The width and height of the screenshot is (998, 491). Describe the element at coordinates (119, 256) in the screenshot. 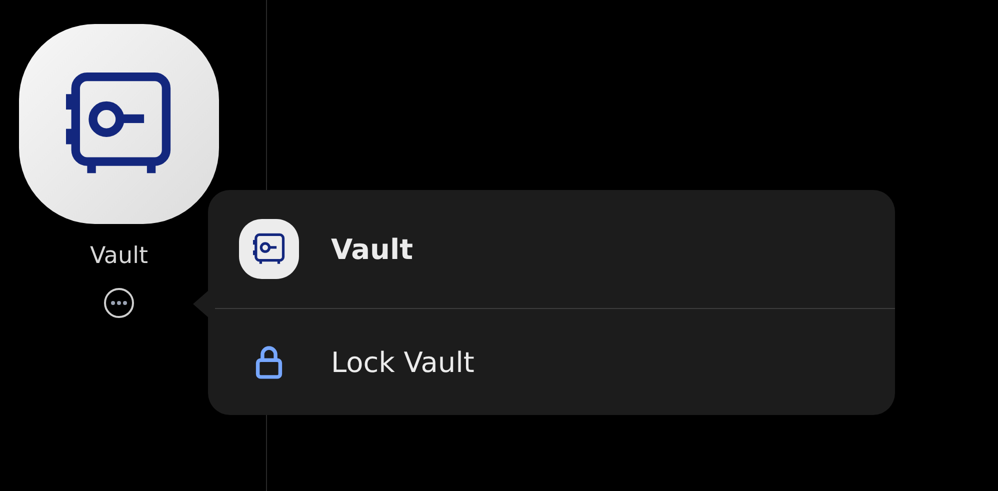

I see `app-label: Vault` at that location.